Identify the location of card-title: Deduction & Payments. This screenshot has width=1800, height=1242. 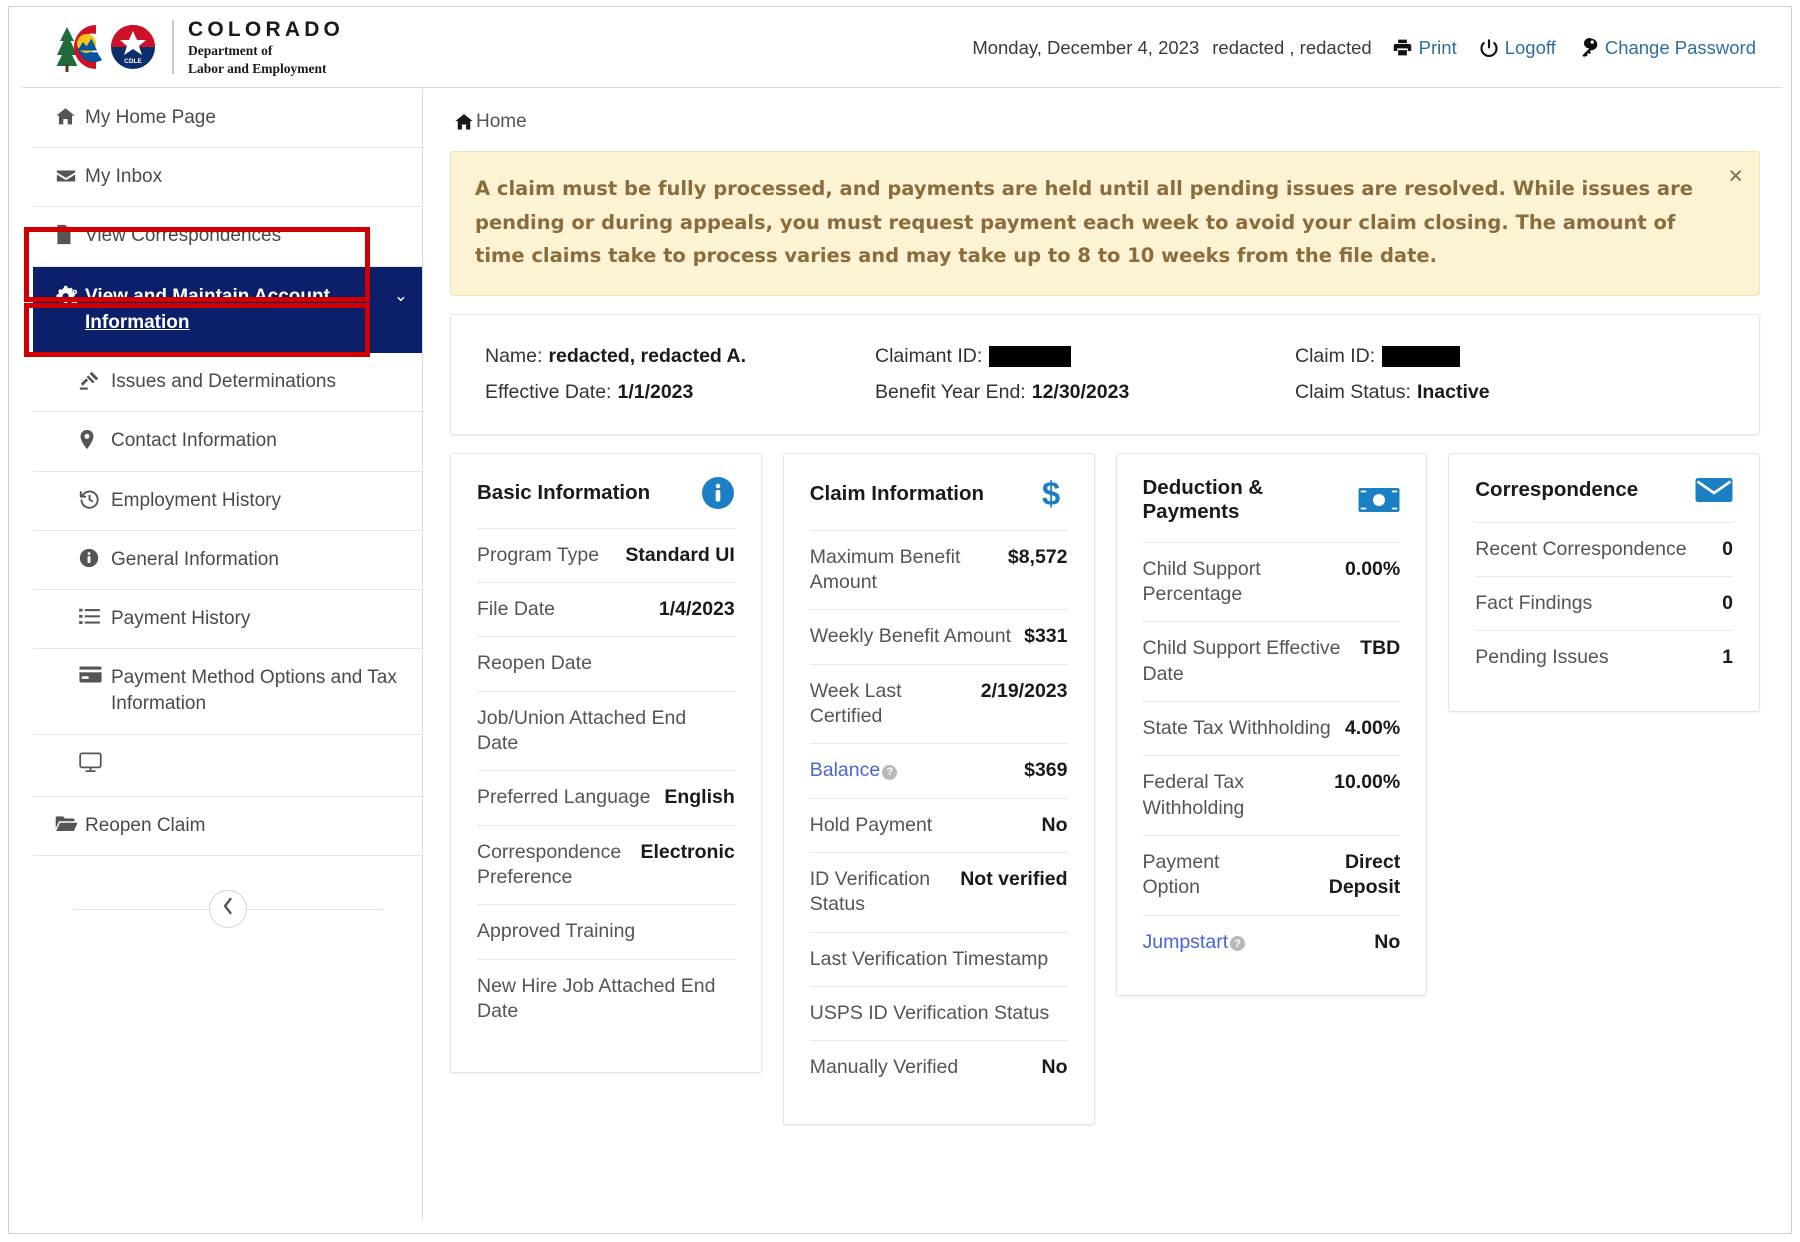
(1203, 499).